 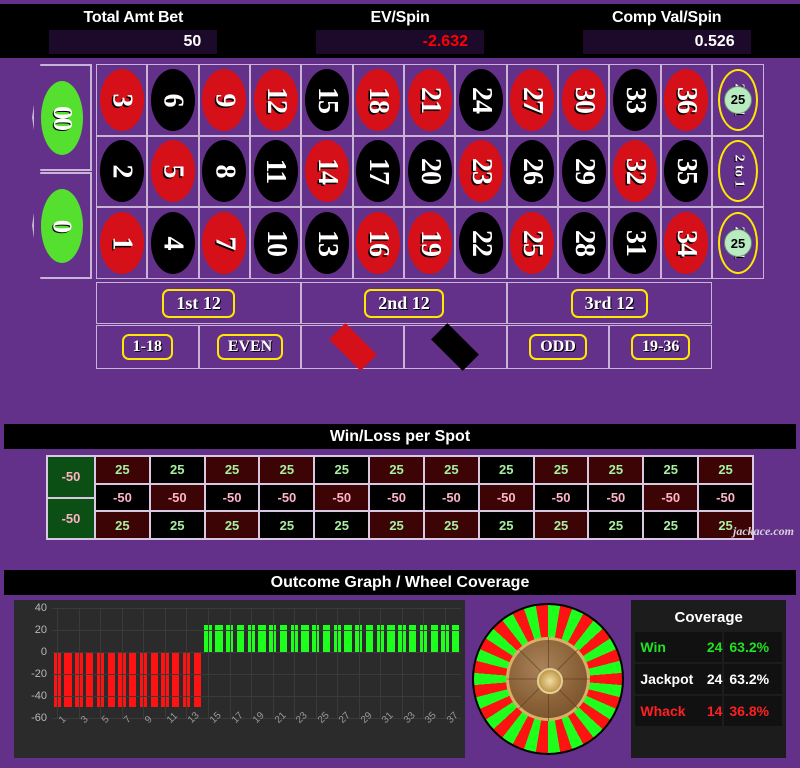 I want to click on bet-spot-21: 21, so click(x=429, y=100).